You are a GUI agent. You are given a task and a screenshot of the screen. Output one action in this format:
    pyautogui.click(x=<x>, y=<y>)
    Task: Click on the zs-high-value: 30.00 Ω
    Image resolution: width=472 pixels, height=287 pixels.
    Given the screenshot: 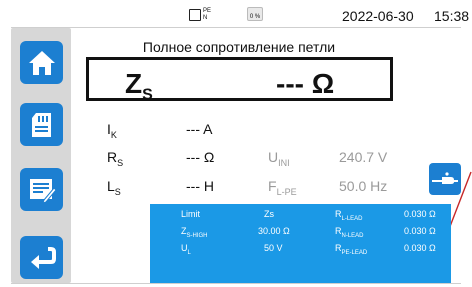 What is the action you would take?
    pyautogui.click(x=274, y=231)
    